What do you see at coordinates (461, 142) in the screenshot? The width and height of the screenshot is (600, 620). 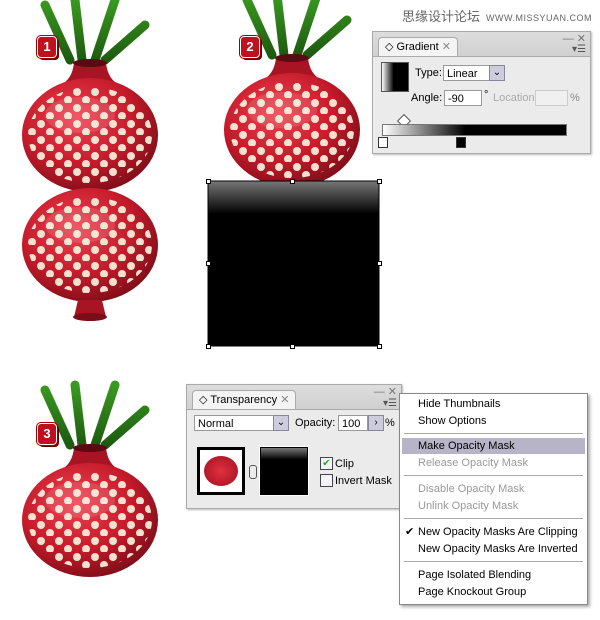 I see `gradient-stop-black` at bounding box center [461, 142].